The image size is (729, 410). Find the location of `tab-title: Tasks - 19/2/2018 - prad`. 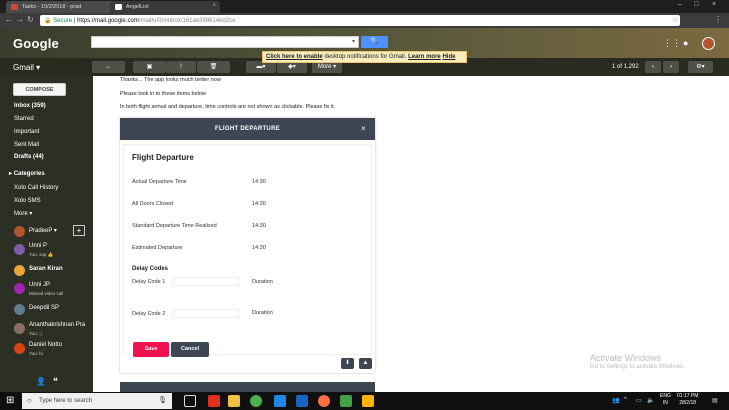

tab-title: Tasks - 19/2/2018 - prad is located at coordinates (52, 7).